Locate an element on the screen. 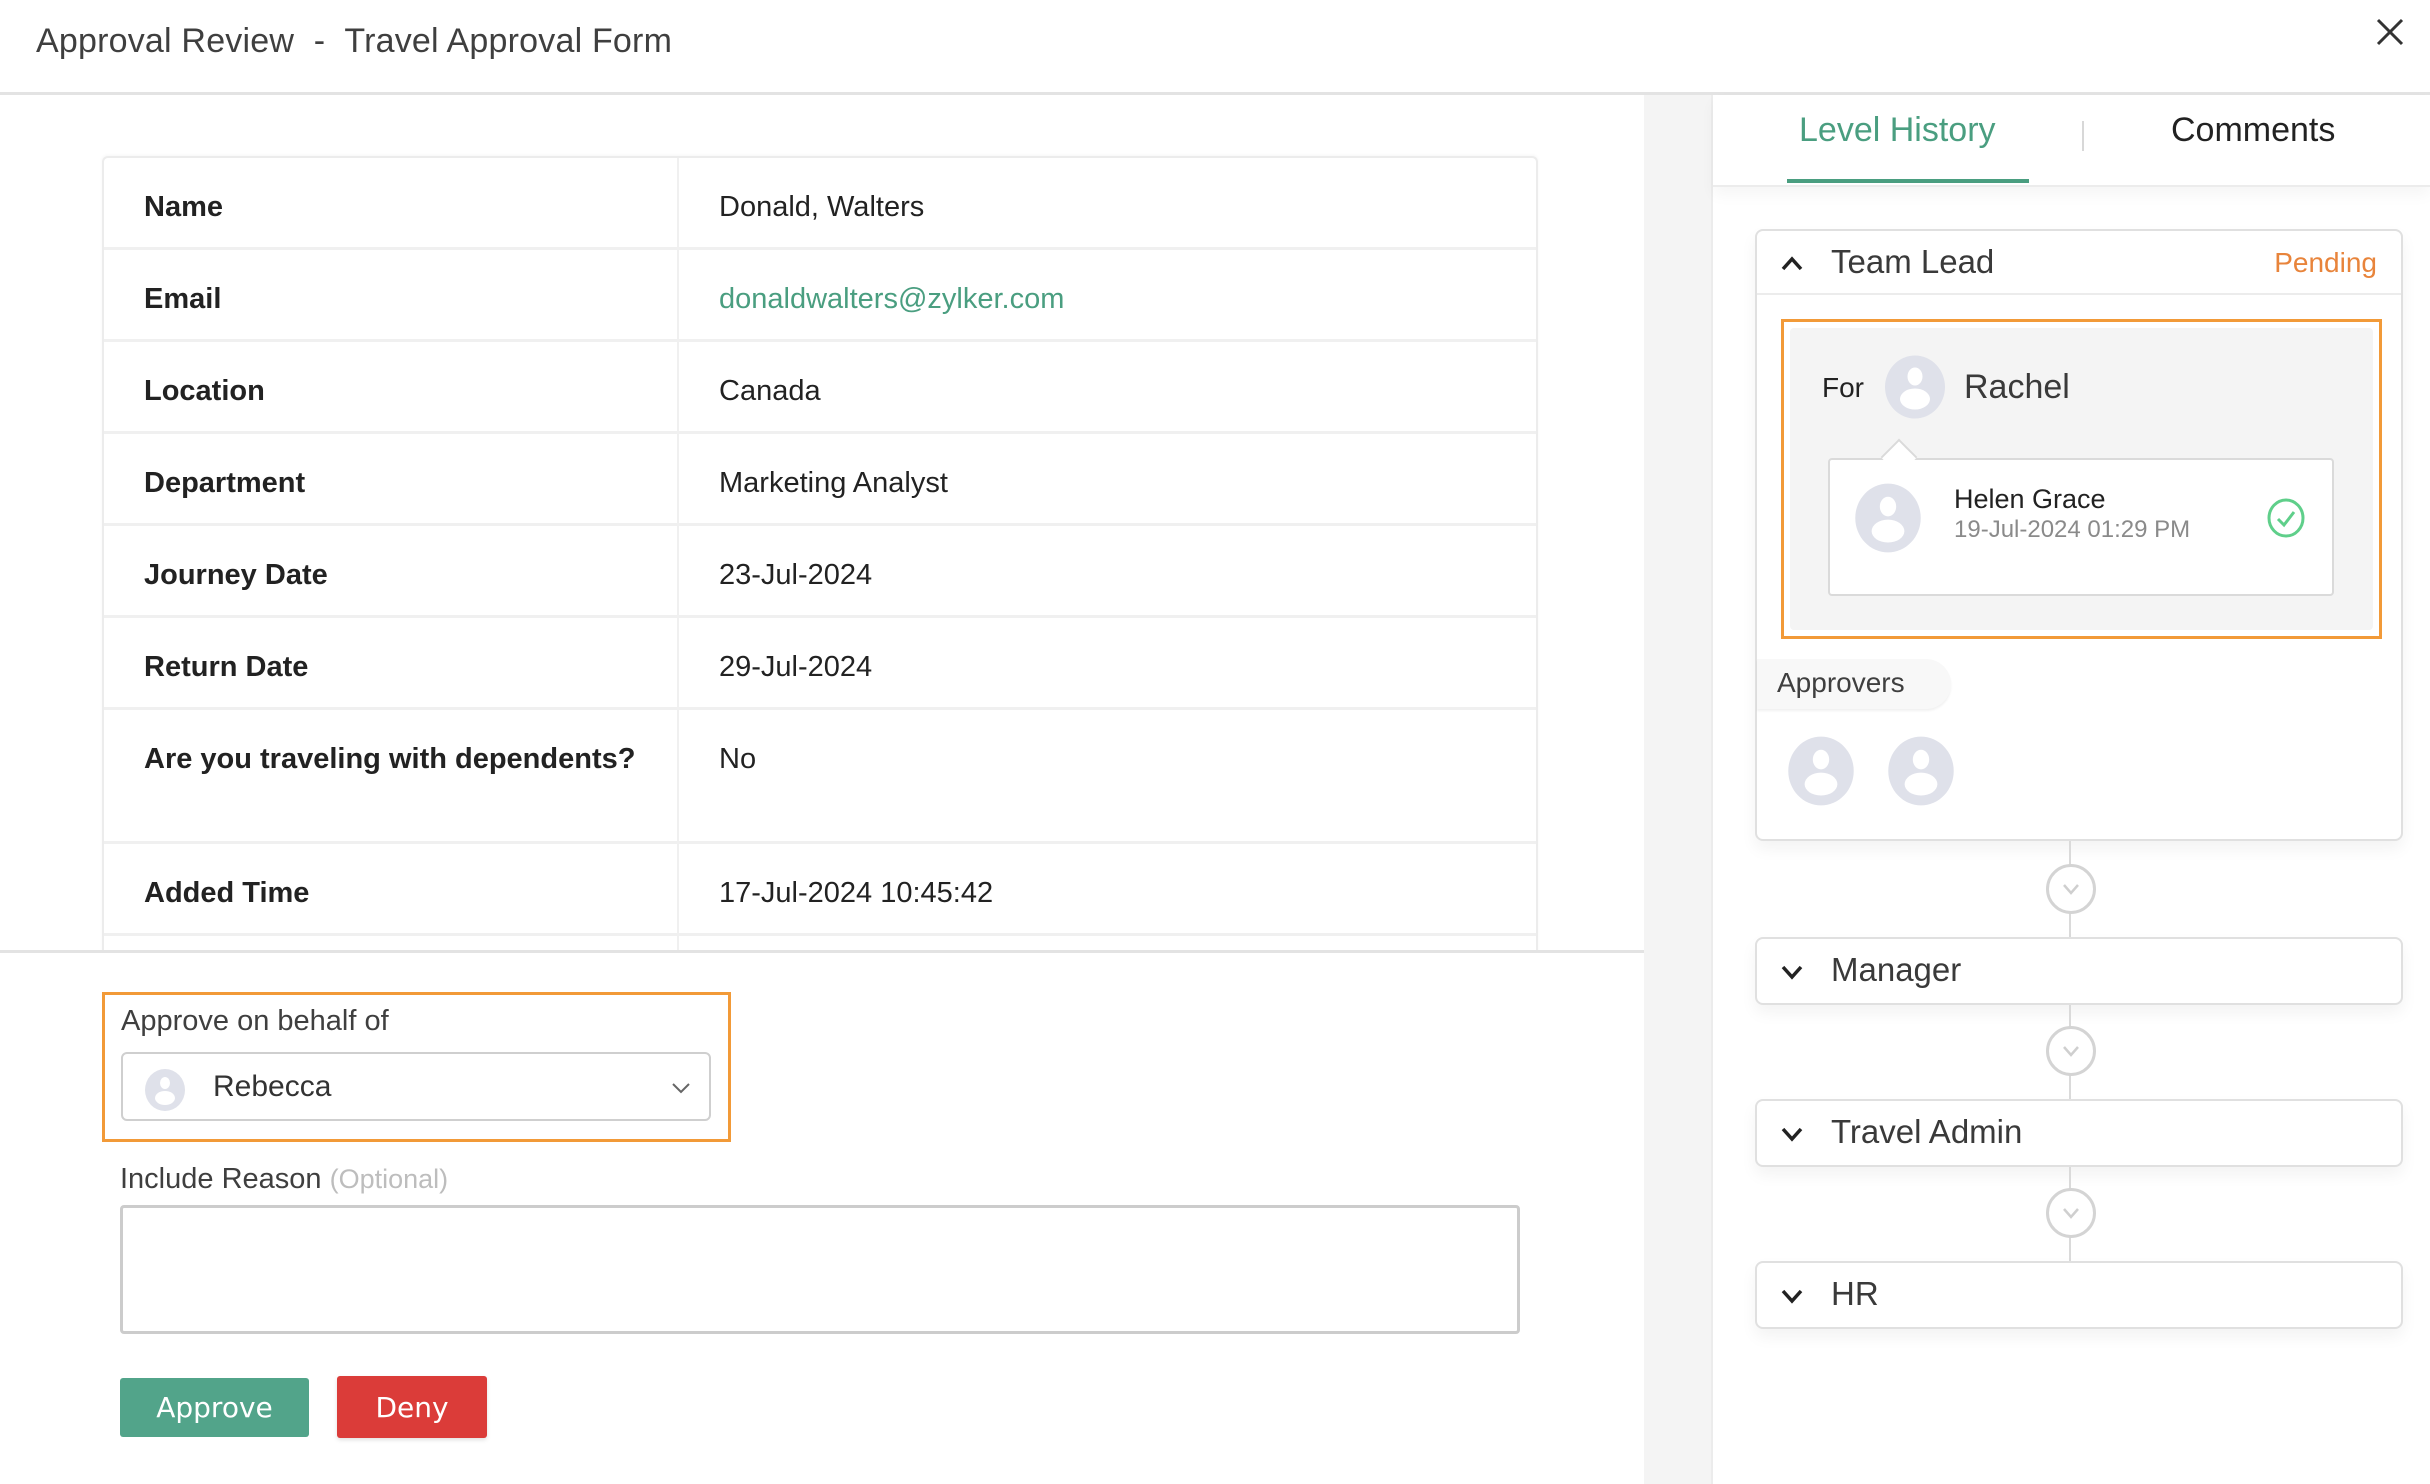 The image size is (2430, 1484). level-card-manager: Manager is located at coordinates (2079, 971).